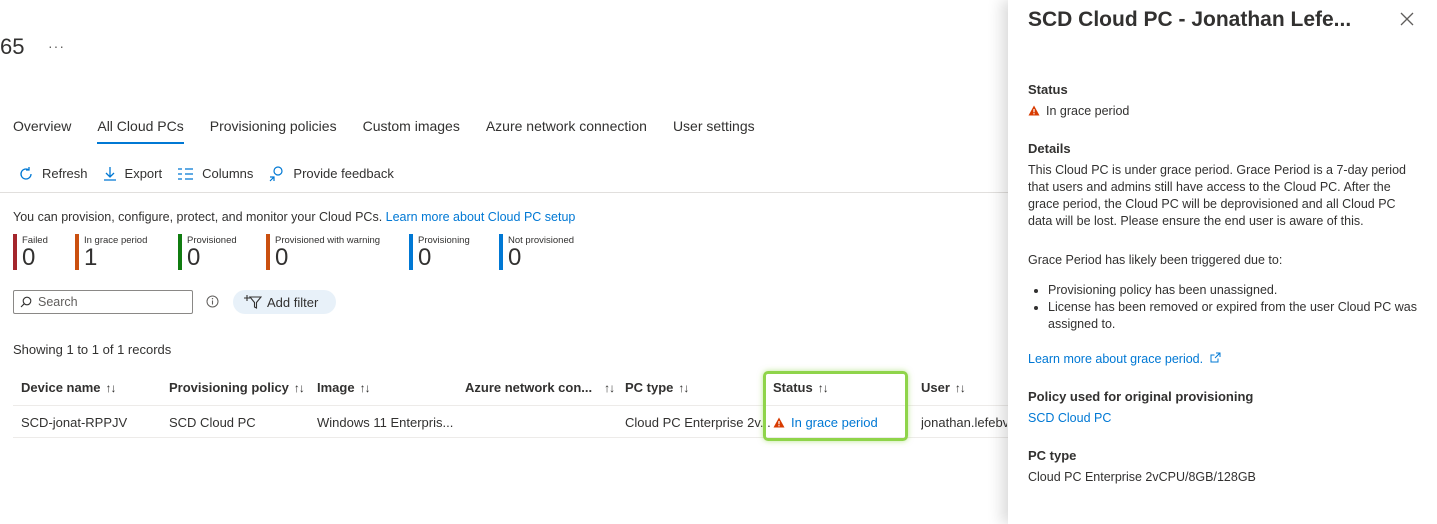 This screenshot has height=524, width=1437. I want to click on tile-not-provisioned: Not provisioned 0, so click(536, 253).